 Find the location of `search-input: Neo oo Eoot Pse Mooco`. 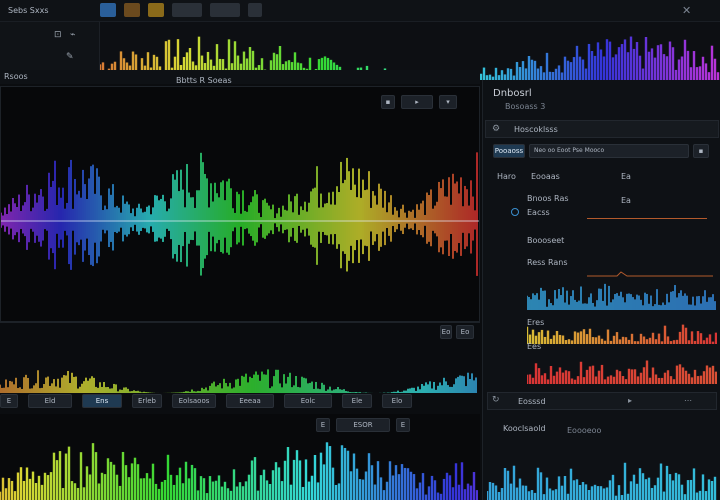

search-input: Neo oo Eoot Pse Mooco is located at coordinates (609, 151).